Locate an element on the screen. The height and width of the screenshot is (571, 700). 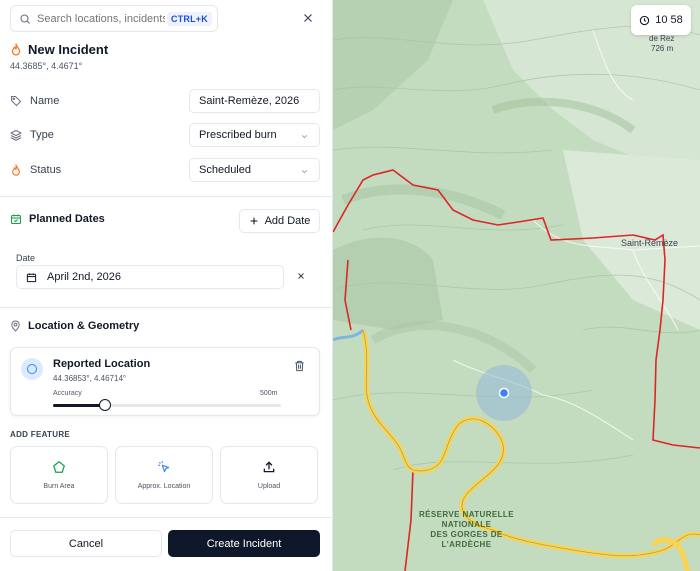
approx-location-label: Approx. Location is located at coordinates (164, 486).